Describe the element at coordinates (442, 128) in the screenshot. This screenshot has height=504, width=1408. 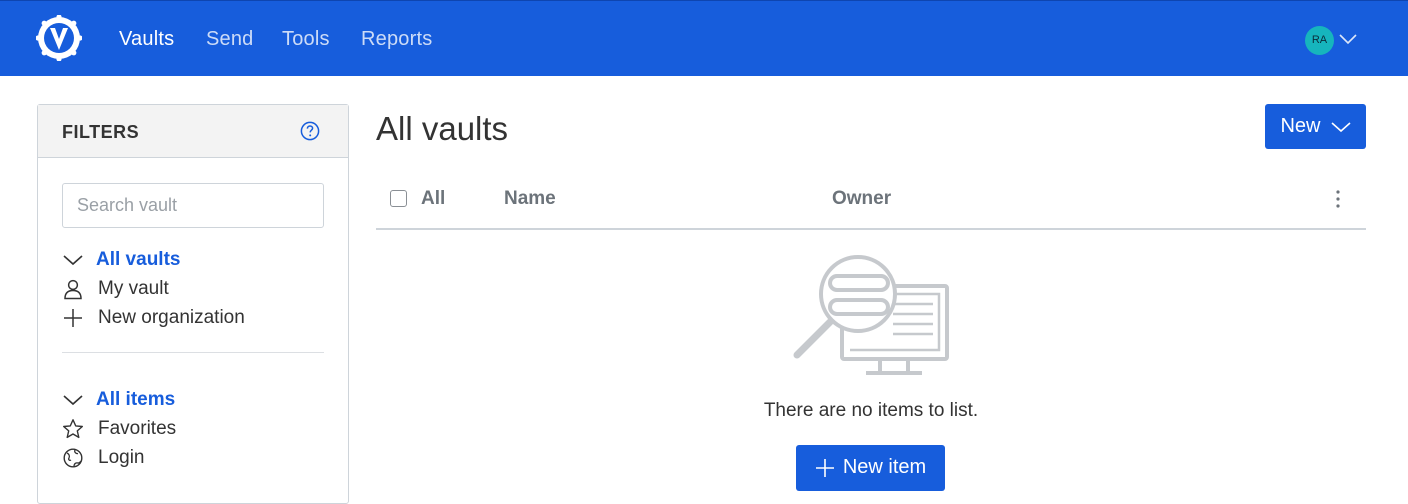
I see `page-title: All vaults` at that location.